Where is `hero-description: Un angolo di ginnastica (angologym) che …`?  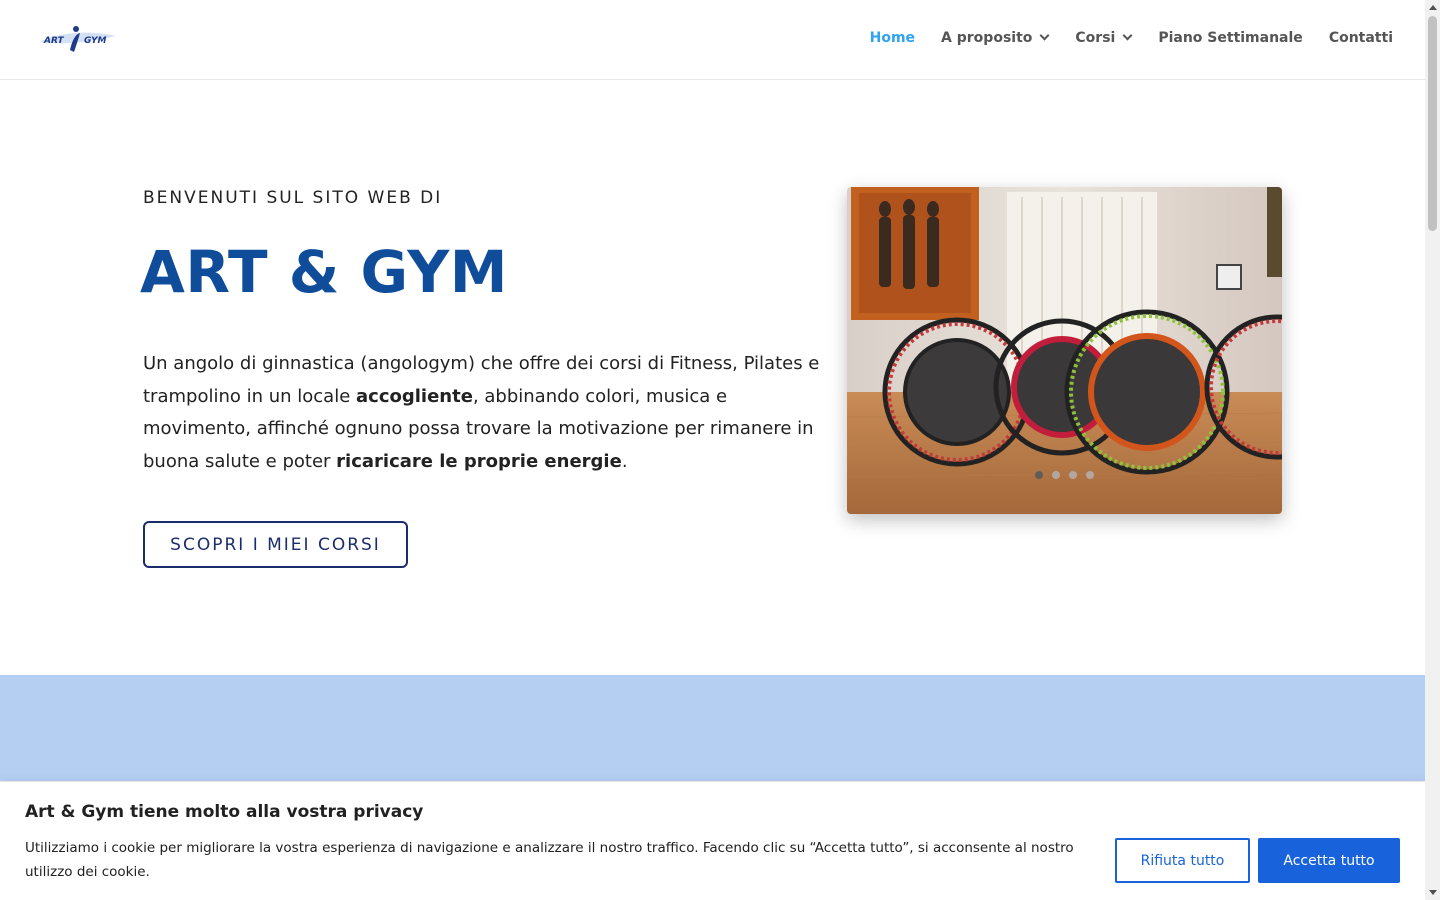 hero-description: Un angolo di ginnastica (angologym) che … is located at coordinates (483, 413).